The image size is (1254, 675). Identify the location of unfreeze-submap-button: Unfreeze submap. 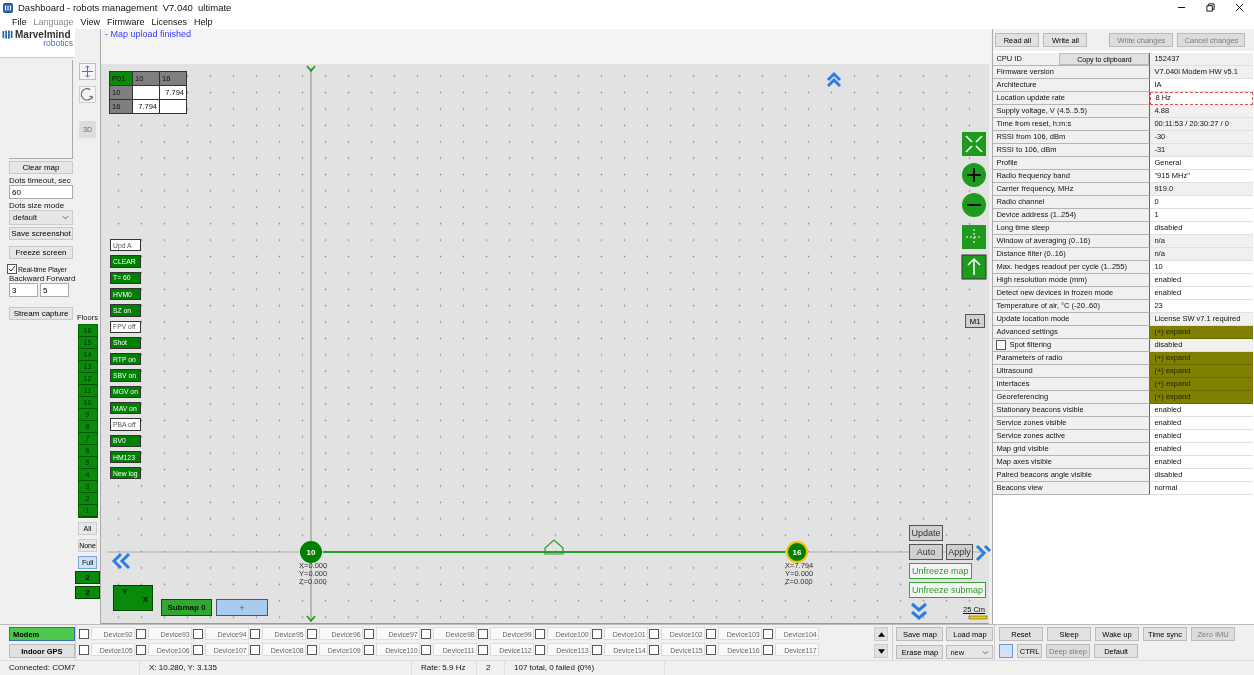
(948, 590).